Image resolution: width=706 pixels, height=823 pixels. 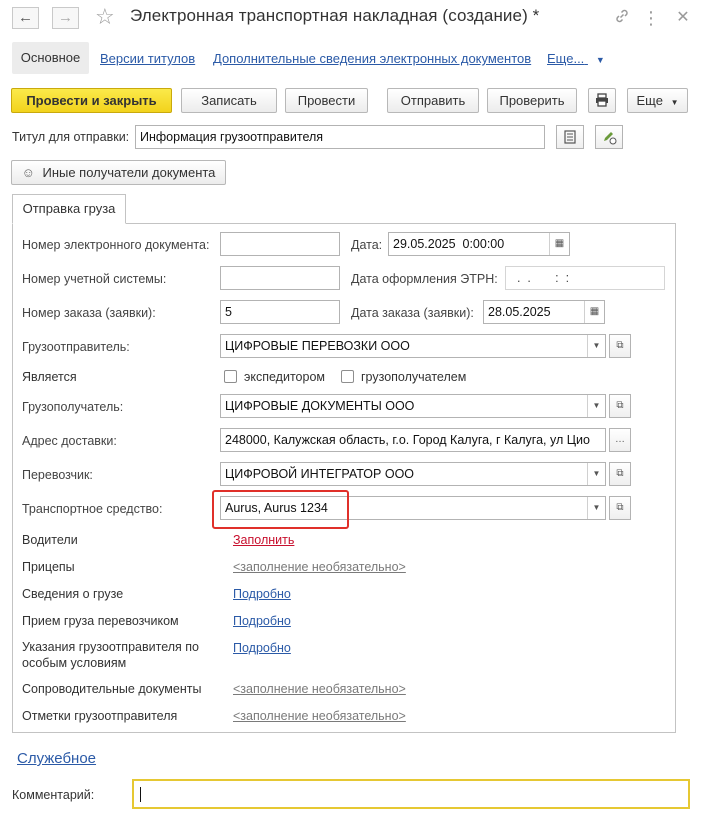 I want to click on marks-link: <заполнение необязательно>, so click(x=319, y=716).